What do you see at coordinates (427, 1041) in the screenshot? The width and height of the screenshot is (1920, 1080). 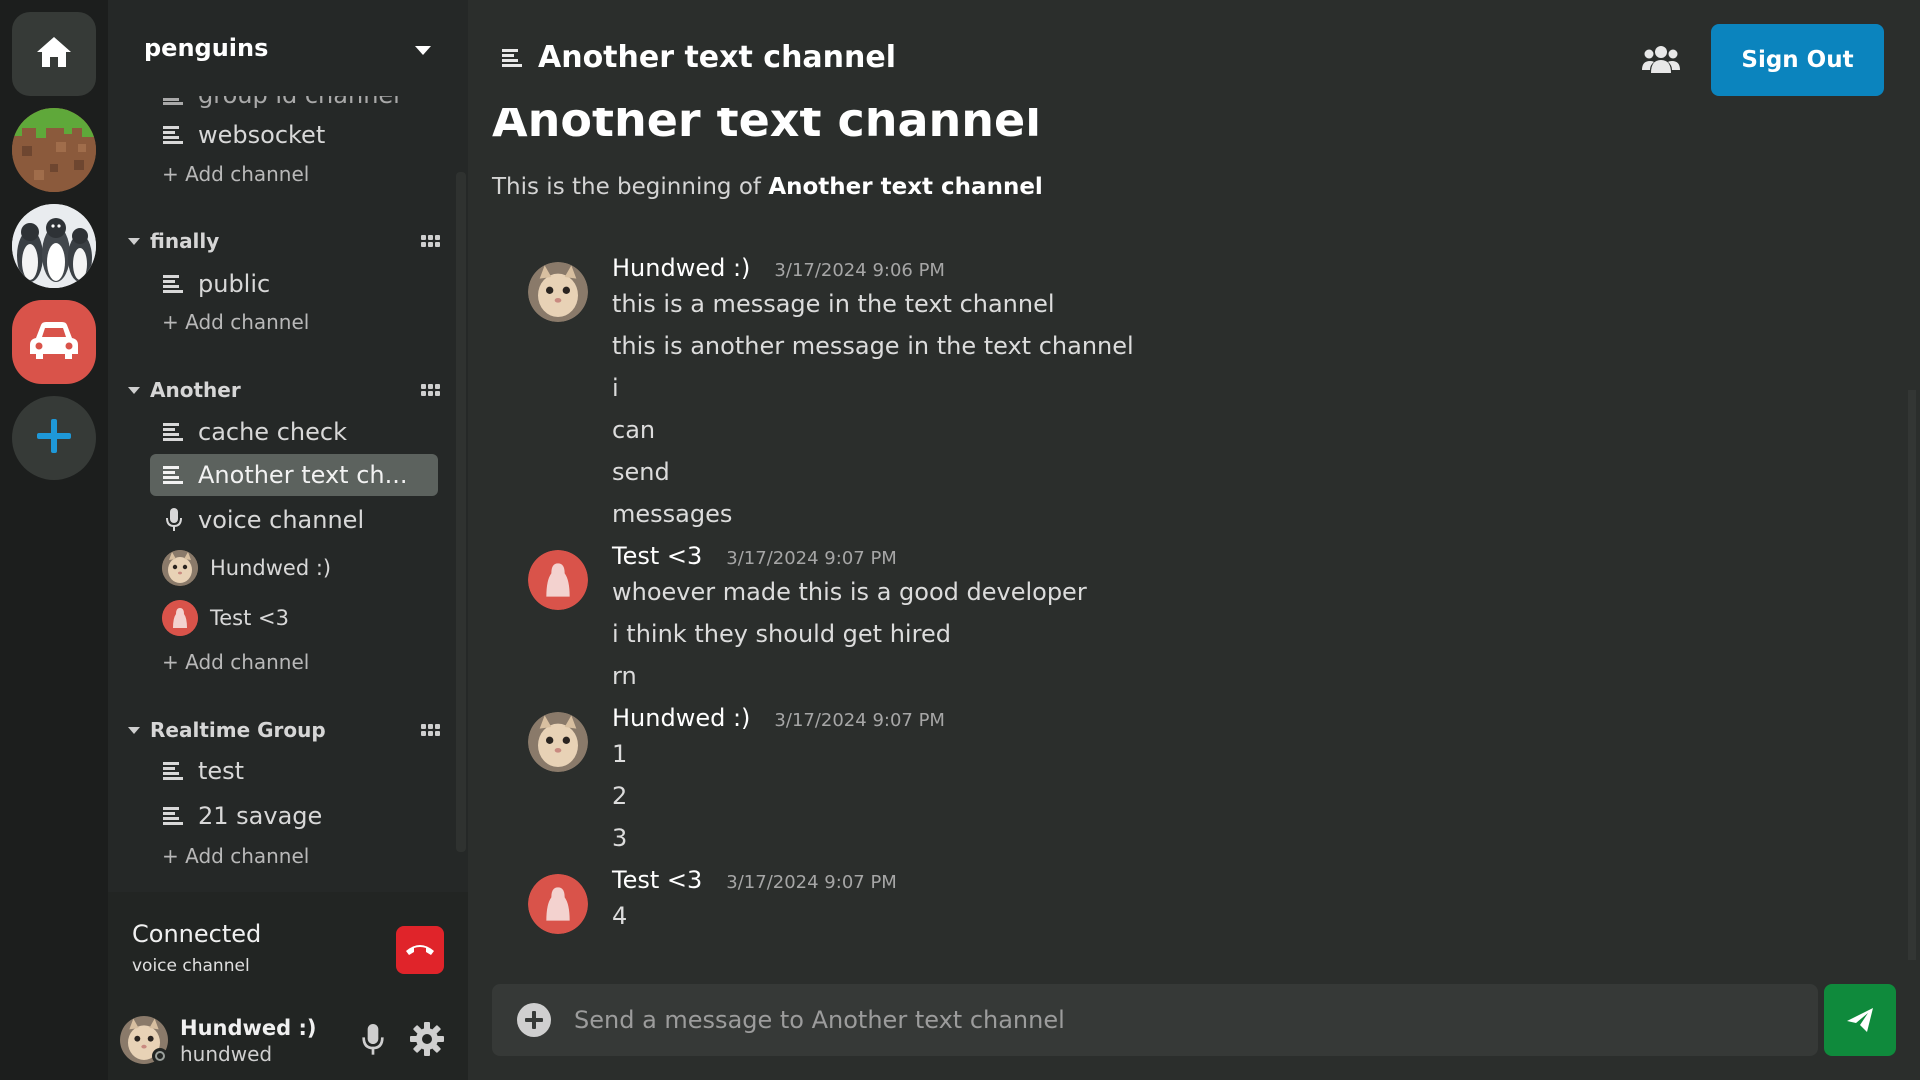 I see `settings-button` at bounding box center [427, 1041].